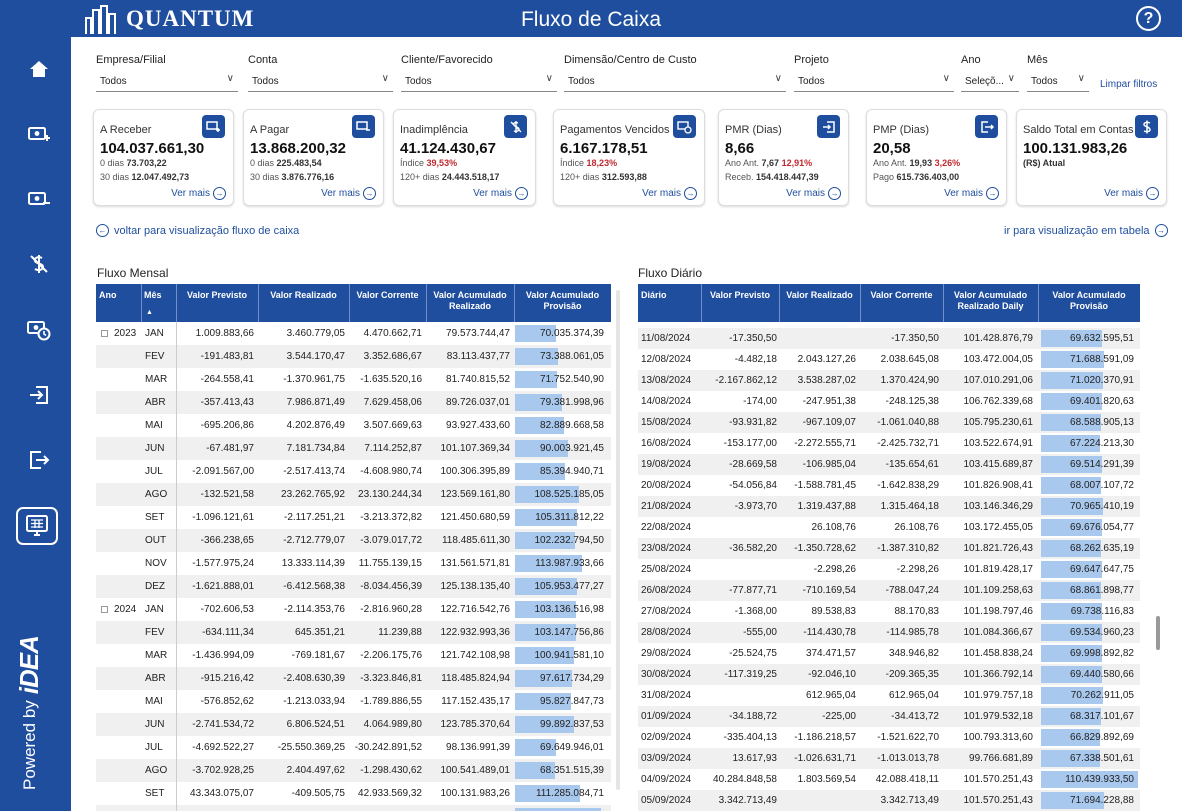  Describe the element at coordinates (121, 295) in the screenshot. I see `column-header: Ano` at that location.